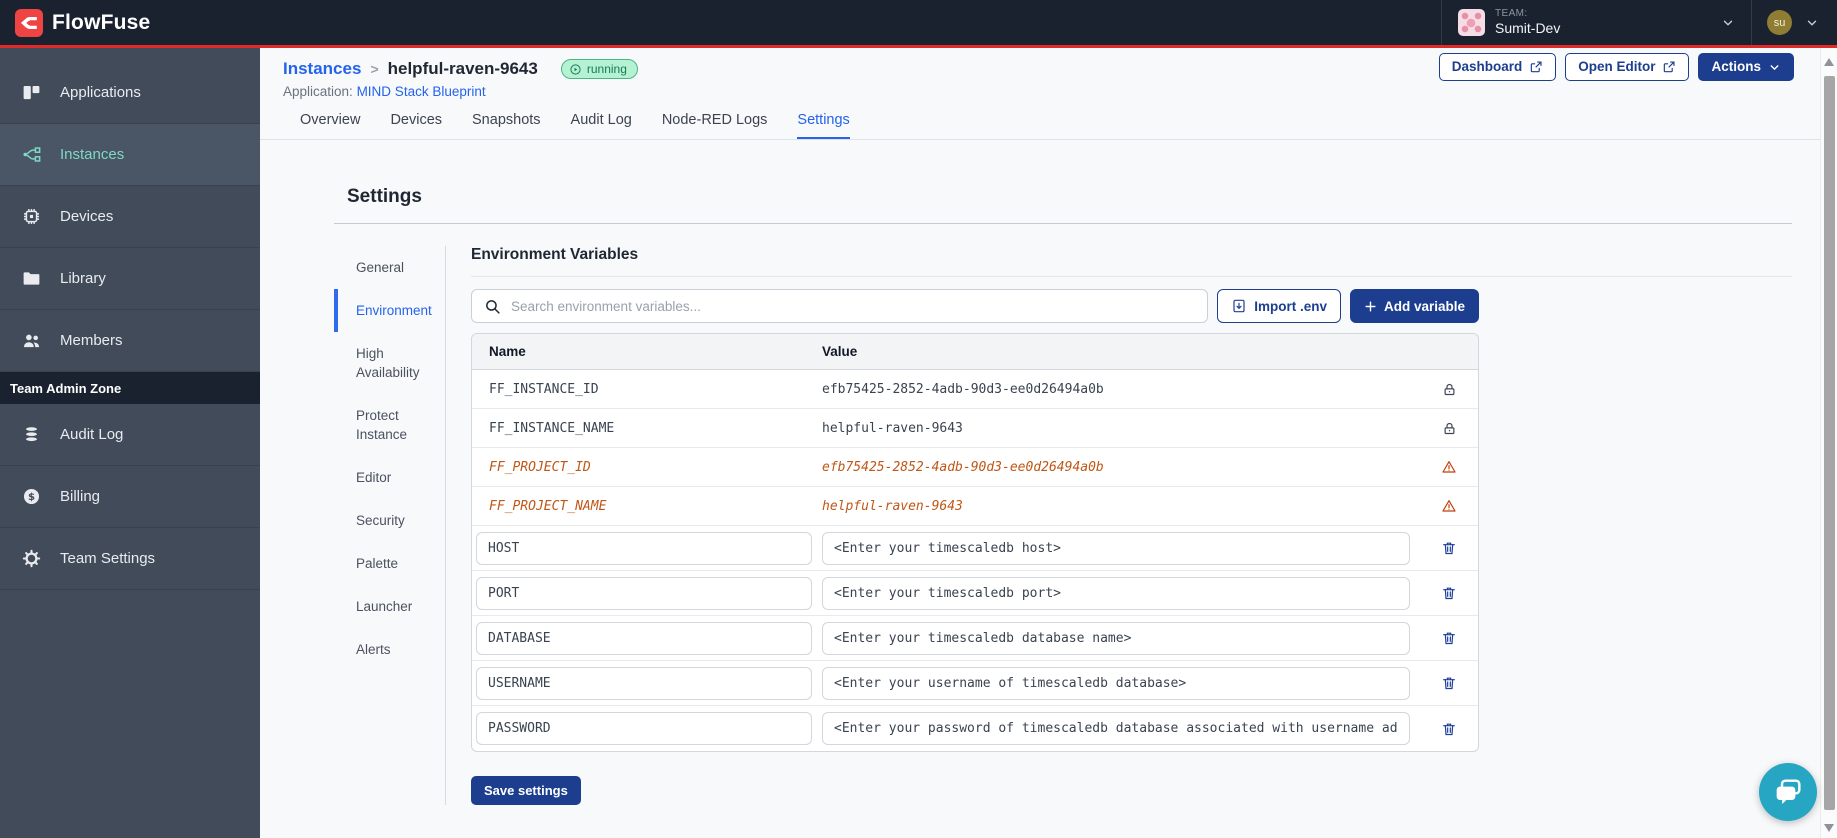 This screenshot has width=1837, height=838. I want to click on add-variable-label: Add variable, so click(1424, 306).